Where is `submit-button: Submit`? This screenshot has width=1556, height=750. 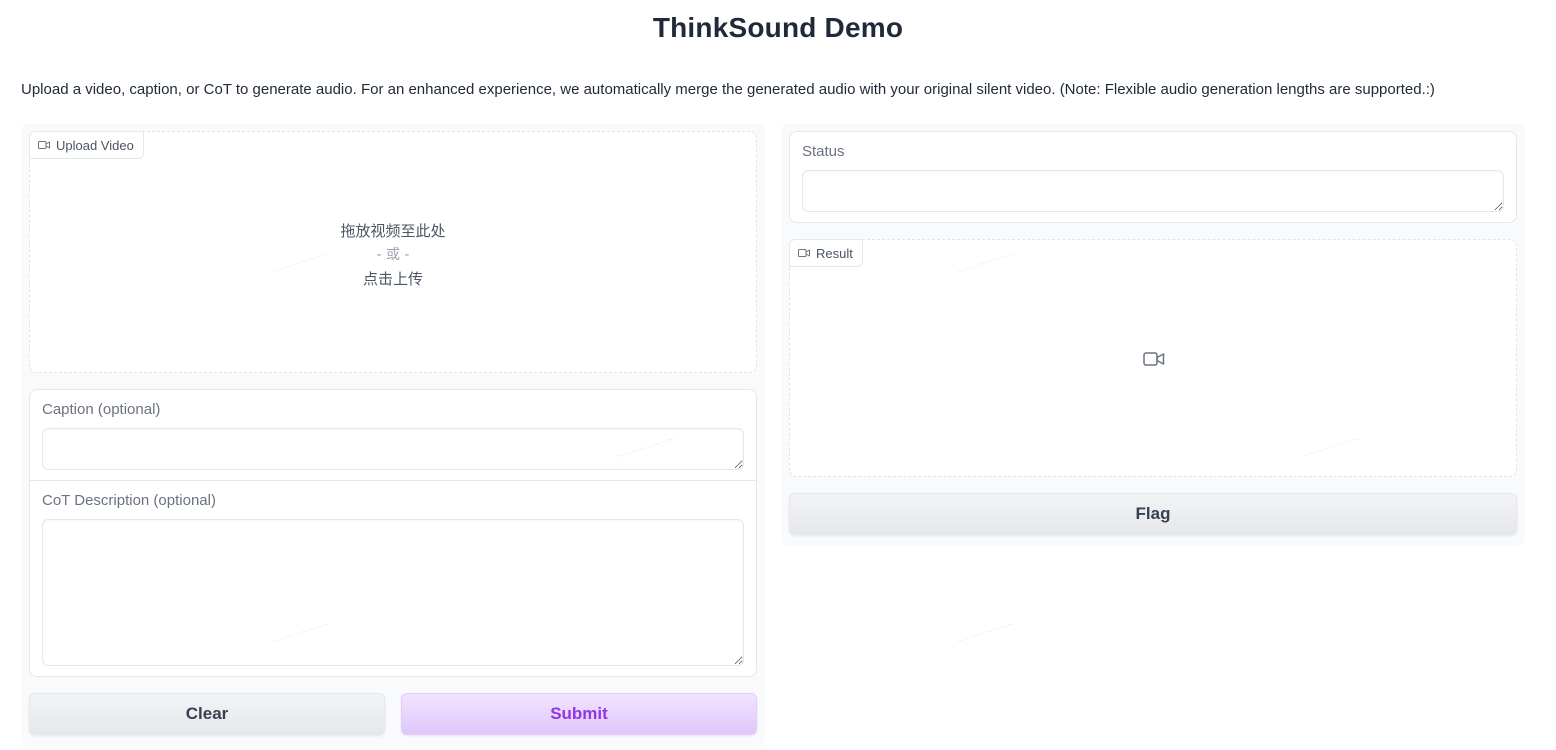
submit-button: Submit is located at coordinates (579, 714).